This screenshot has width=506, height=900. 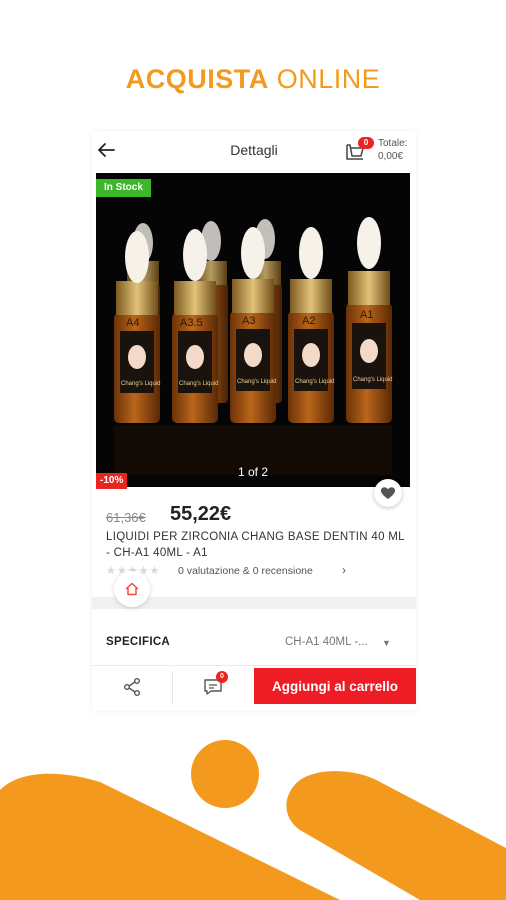 I want to click on bottle-label-a35: A3.5, so click(x=191, y=323).